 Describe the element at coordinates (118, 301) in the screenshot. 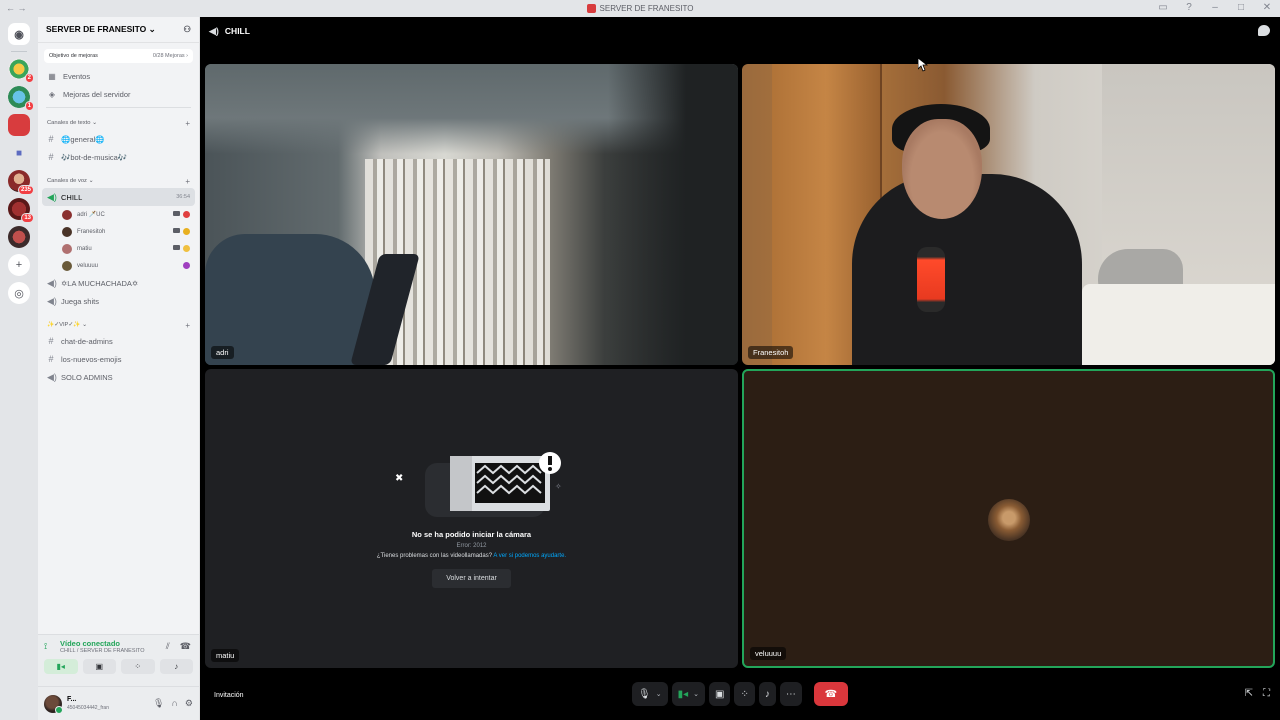

I see `voice-channel-juega-shits: ◀) Juega shits` at that location.